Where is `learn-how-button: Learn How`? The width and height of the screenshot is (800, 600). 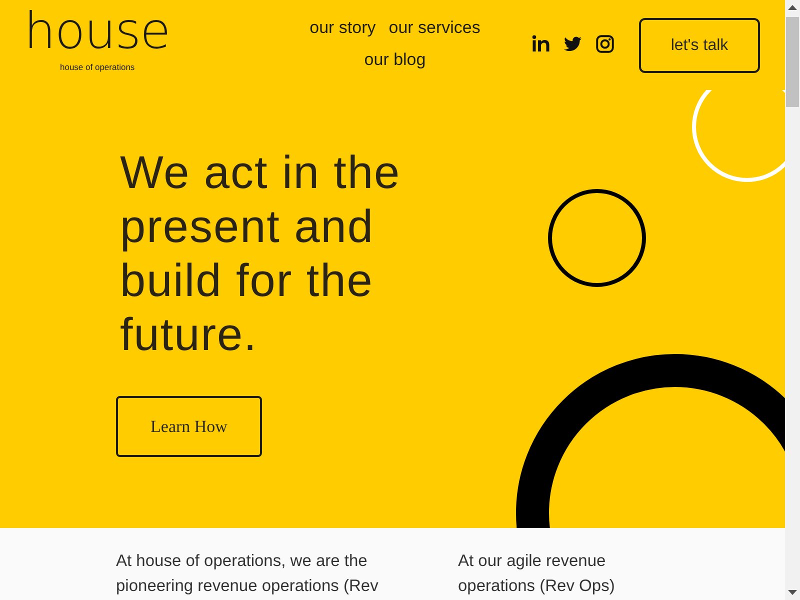 learn-how-button: Learn How is located at coordinates (189, 426).